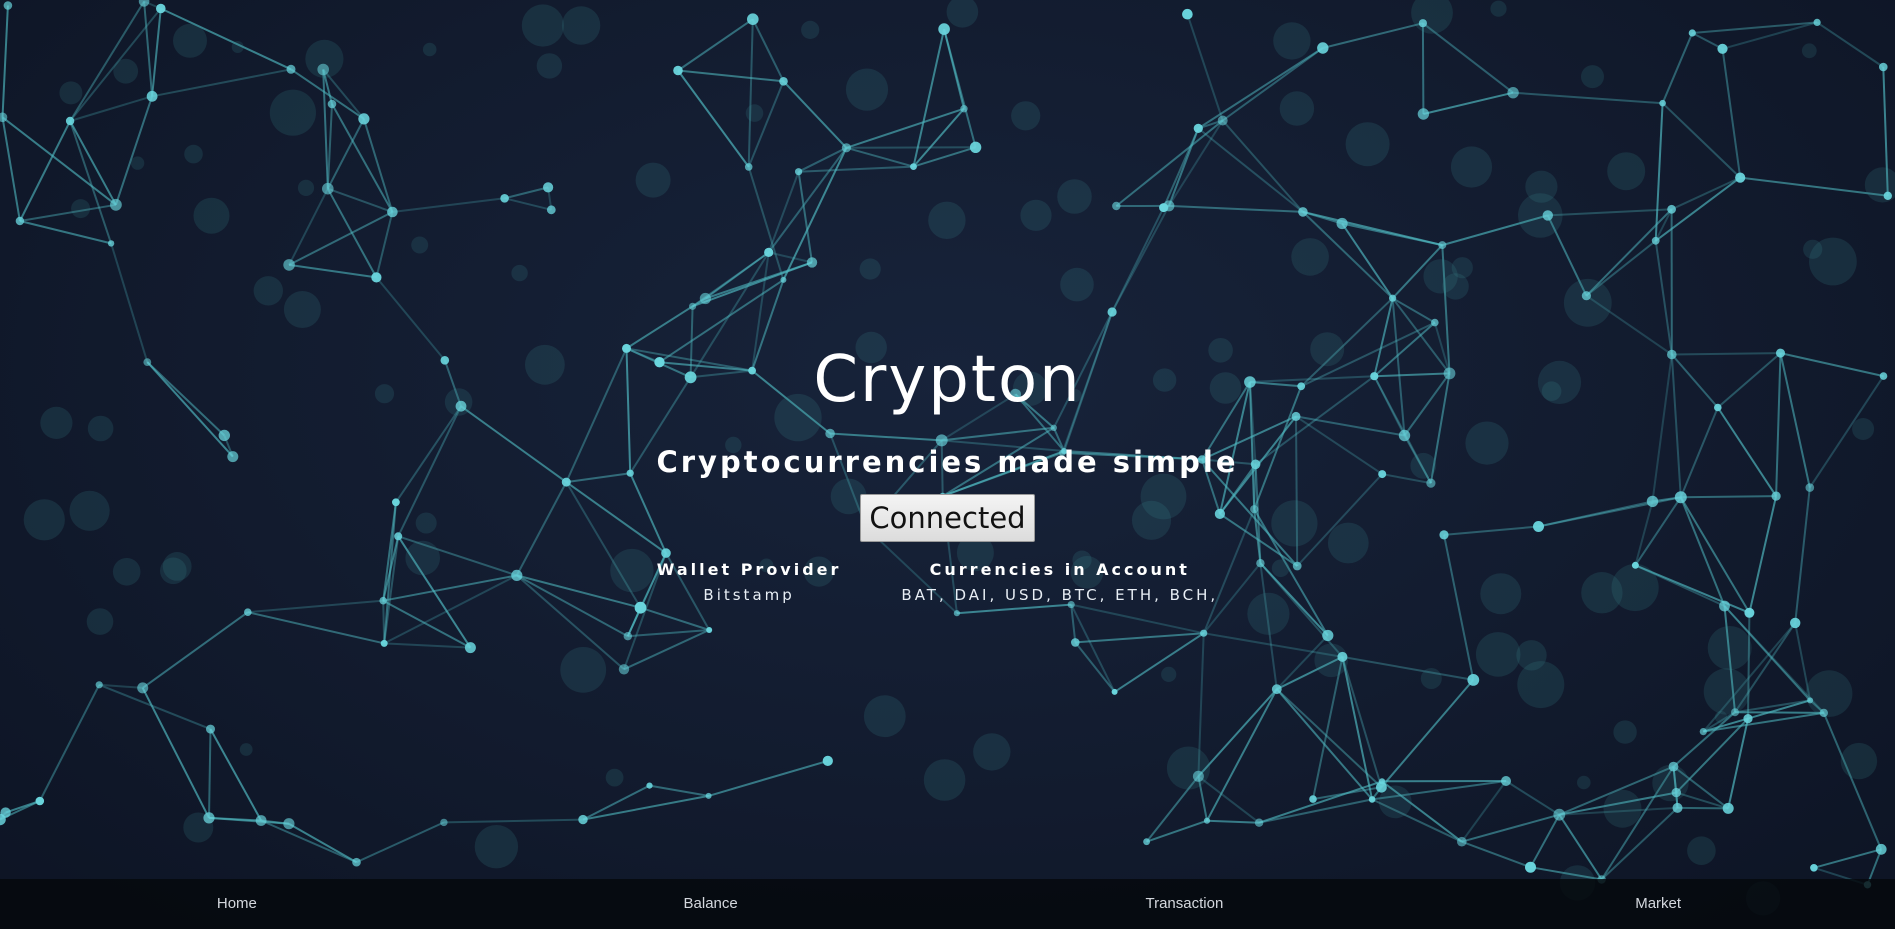 This screenshot has width=1895, height=929. Describe the element at coordinates (1059, 569) in the screenshot. I see `currencies-label: Currencies in Account` at that location.